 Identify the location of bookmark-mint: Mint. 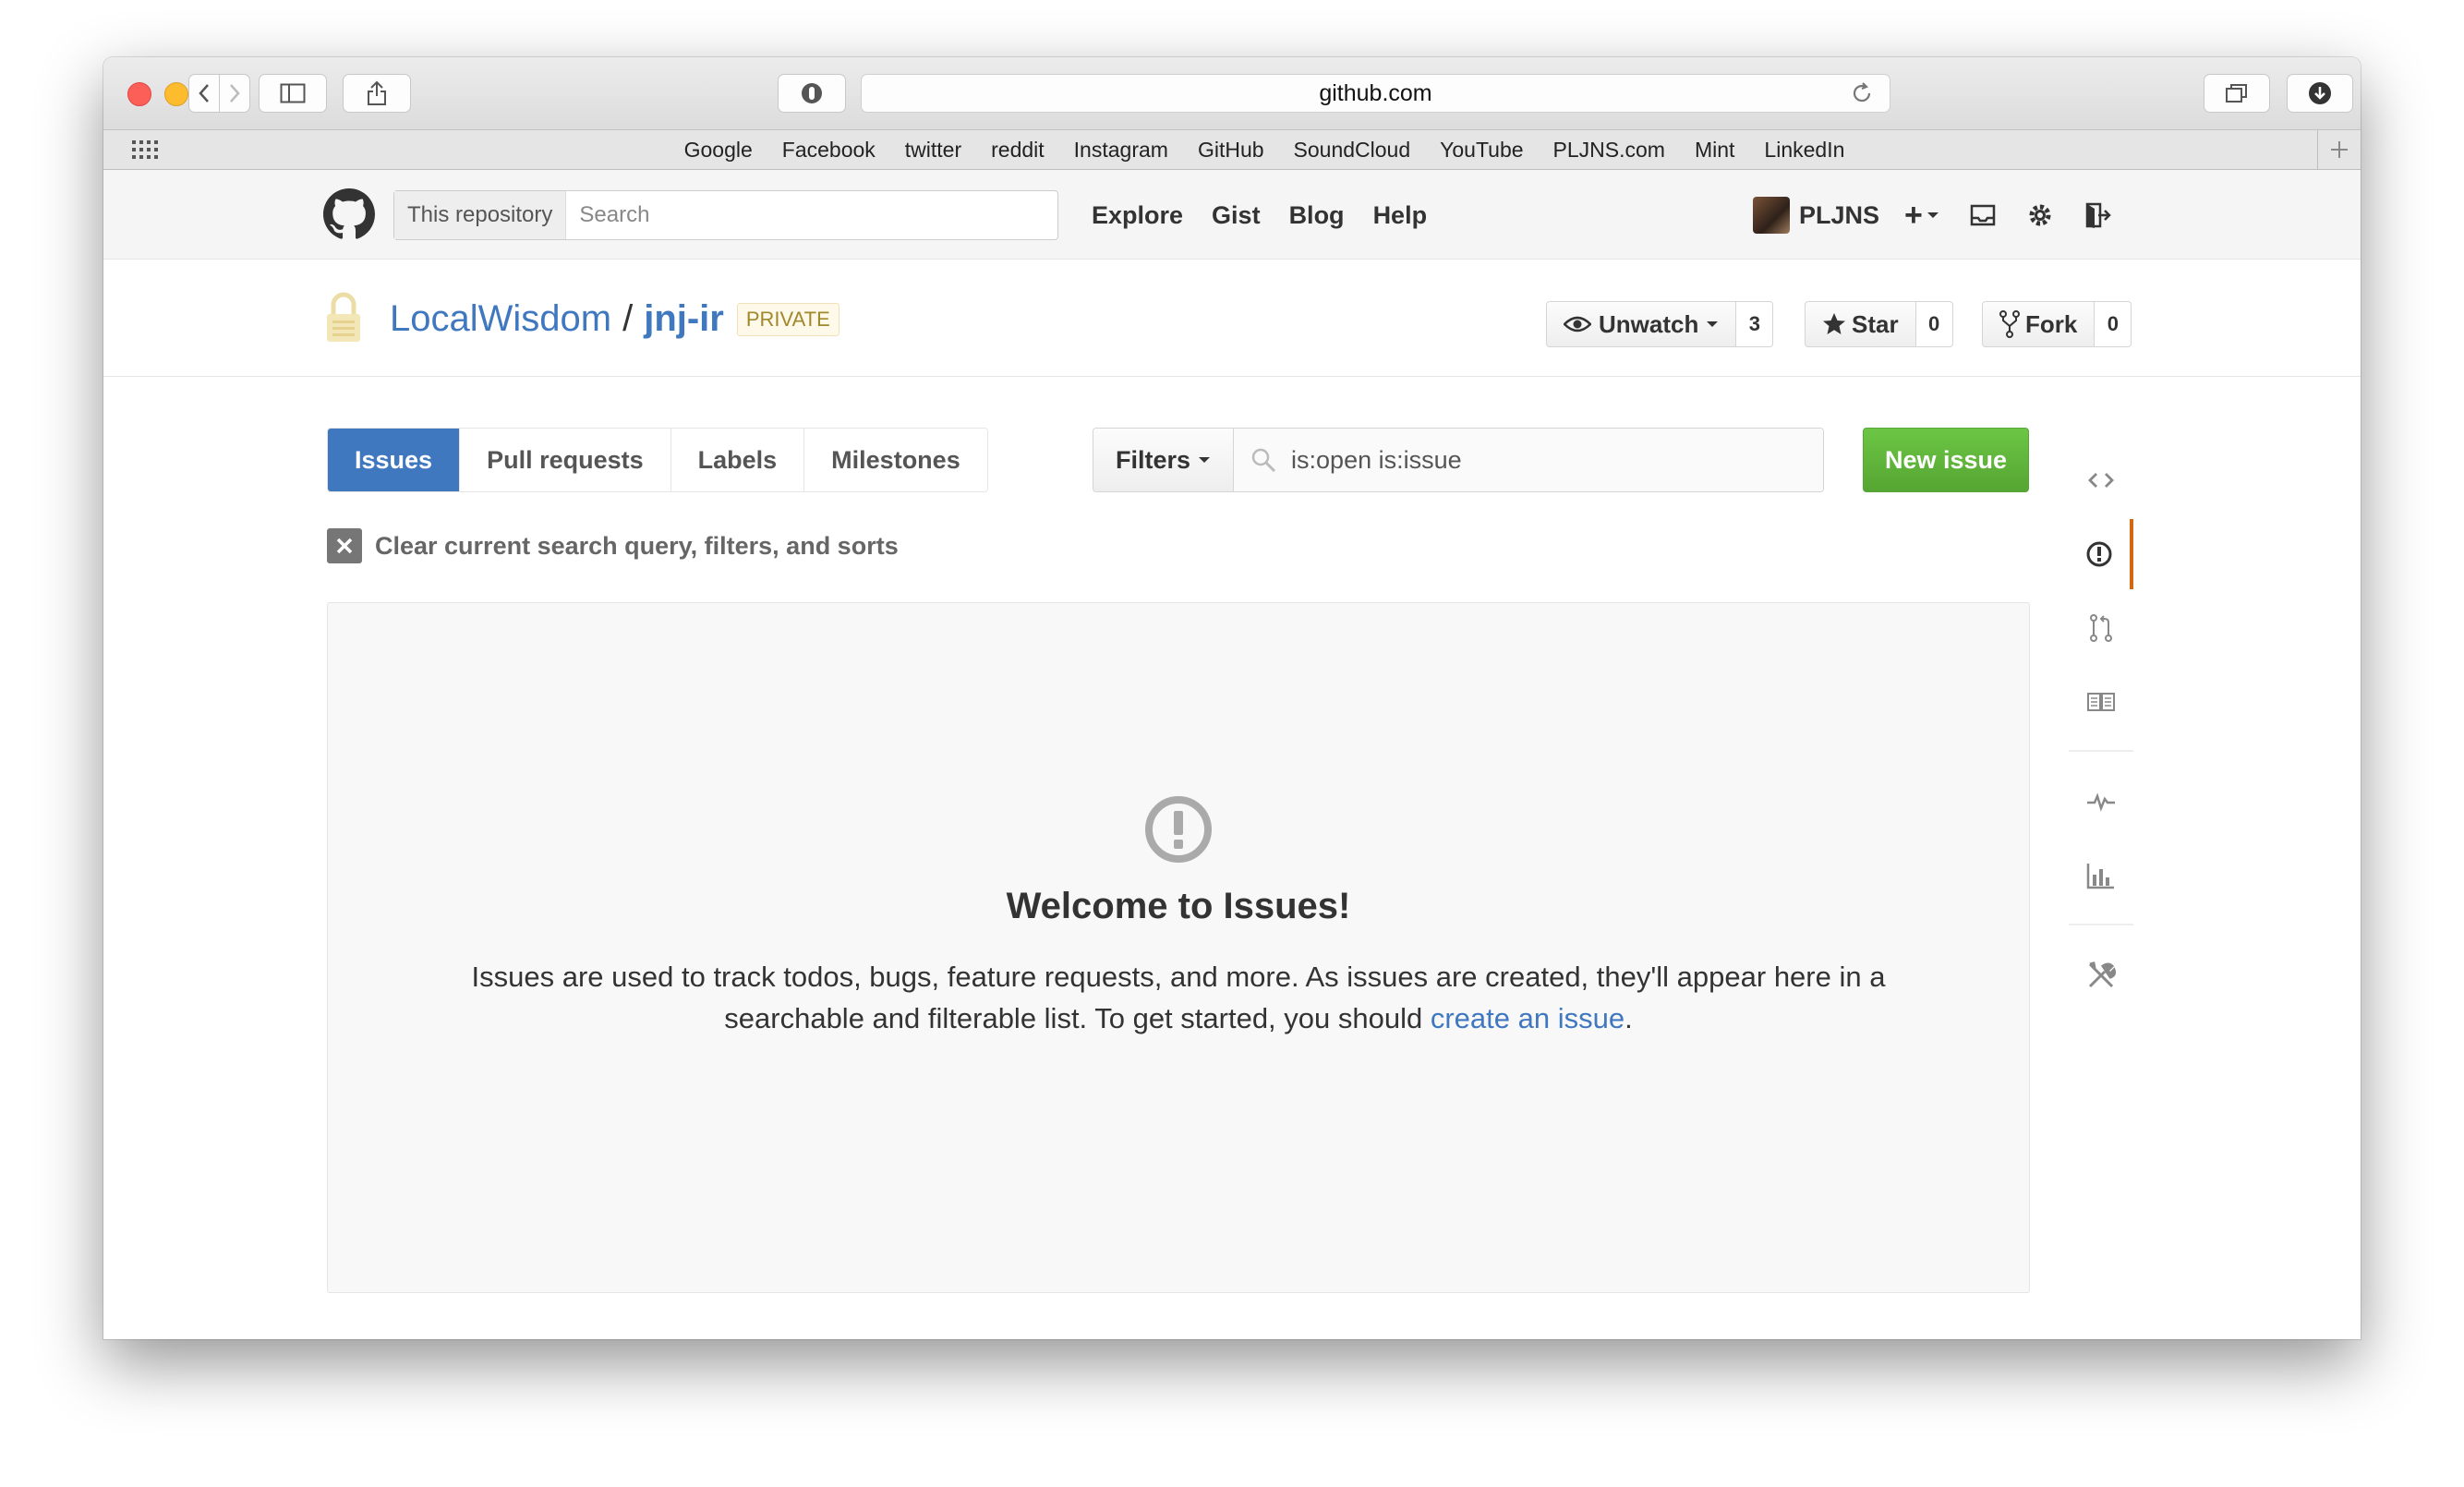
(1715, 150).